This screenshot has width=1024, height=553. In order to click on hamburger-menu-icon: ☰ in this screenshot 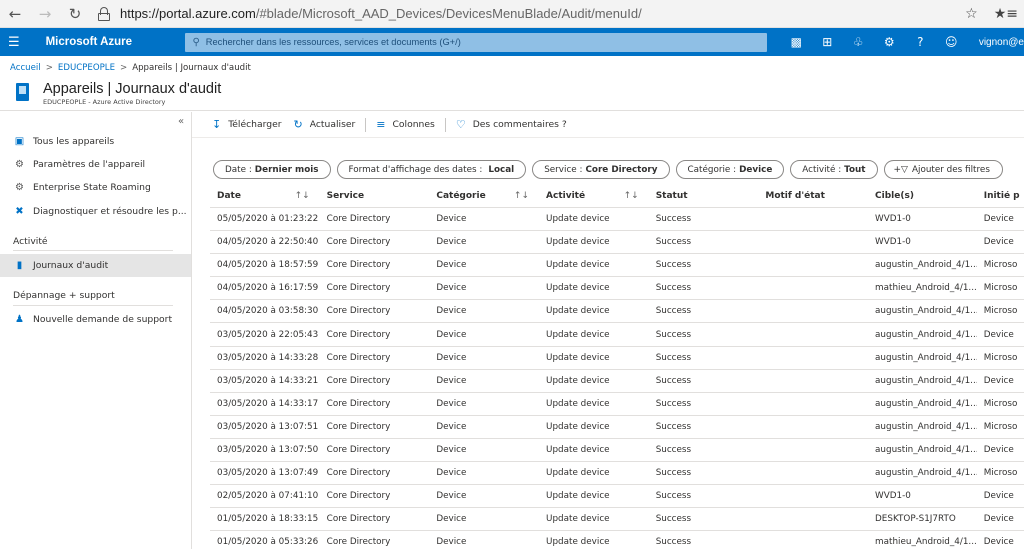, I will do `click(14, 42)`.